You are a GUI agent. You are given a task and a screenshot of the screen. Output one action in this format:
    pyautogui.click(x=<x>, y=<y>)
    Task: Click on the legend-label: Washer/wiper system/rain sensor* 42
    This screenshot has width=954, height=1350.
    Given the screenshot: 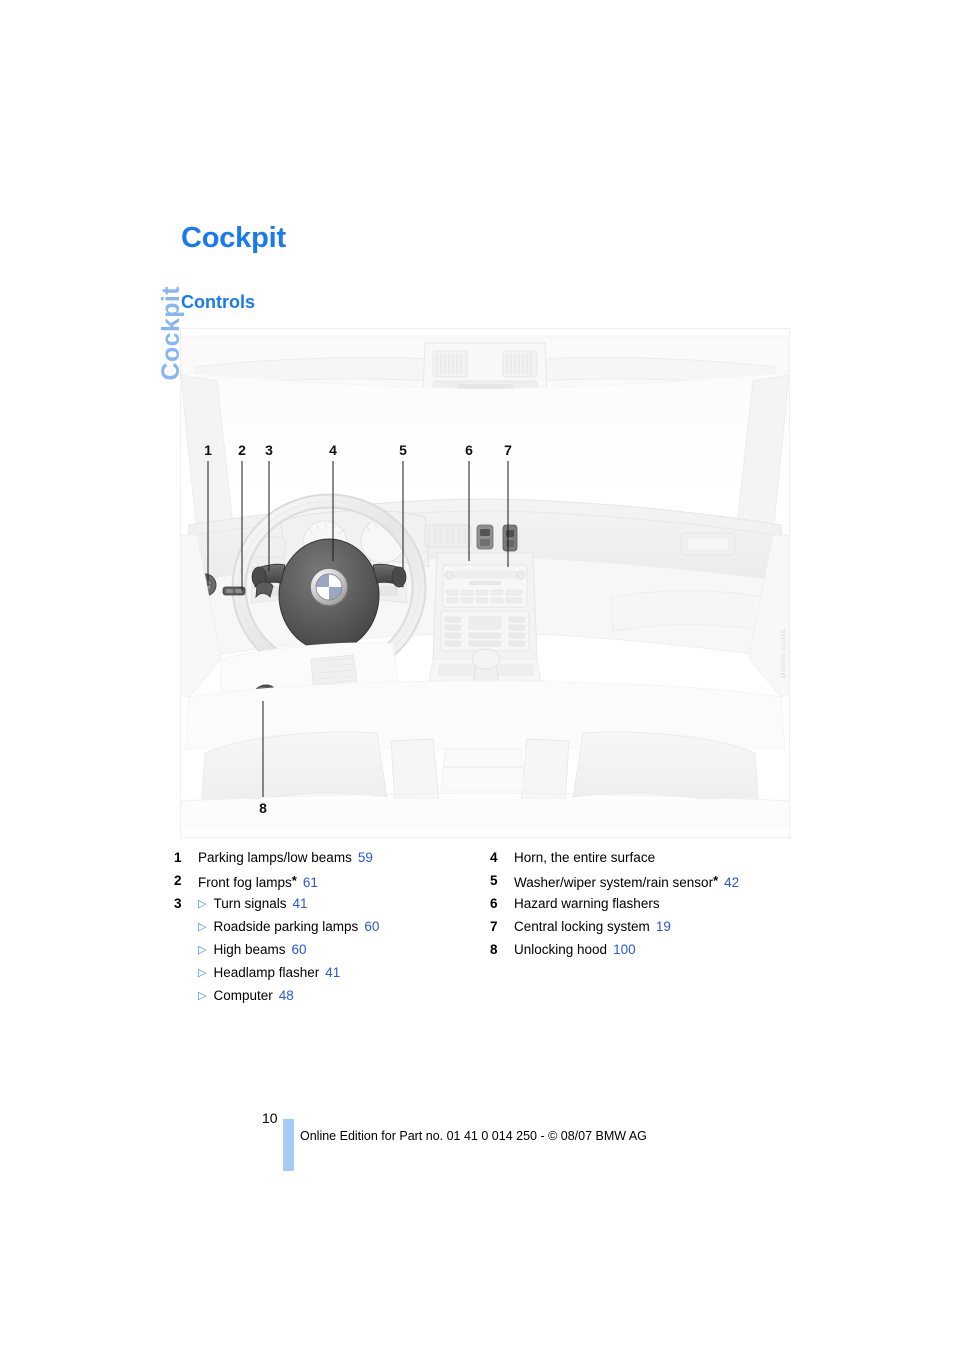 What is the action you would take?
    pyautogui.click(x=626, y=881)
    